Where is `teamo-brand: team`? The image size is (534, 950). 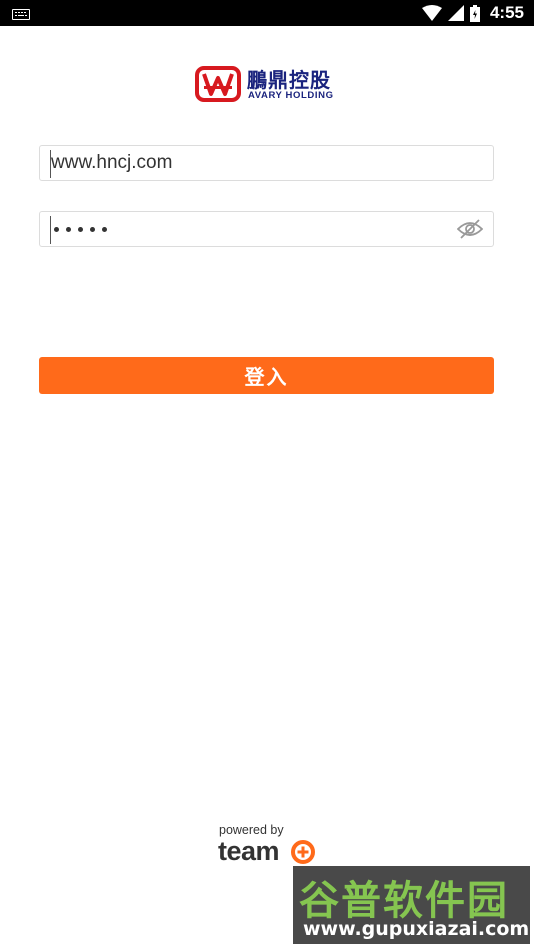
teamo-brand: team is located at coordinates (249, 851).